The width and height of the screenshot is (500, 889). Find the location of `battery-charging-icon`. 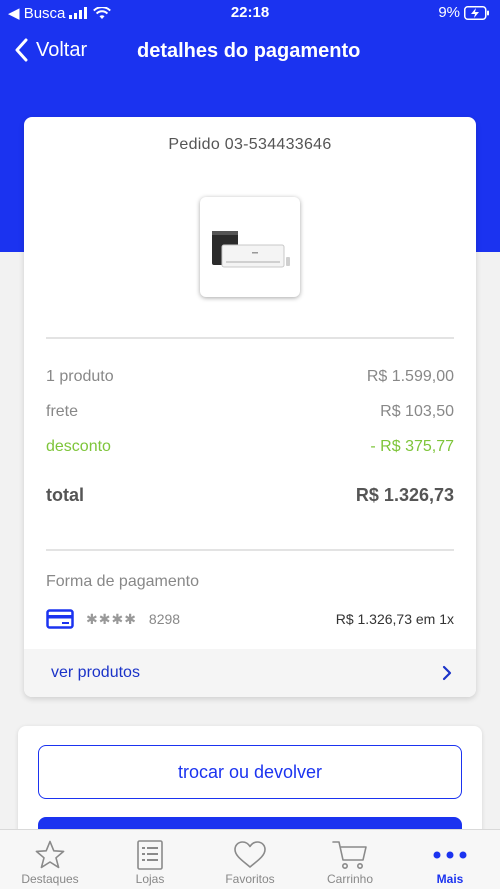

battery-charging-icon is located at coordinates (476, 12).